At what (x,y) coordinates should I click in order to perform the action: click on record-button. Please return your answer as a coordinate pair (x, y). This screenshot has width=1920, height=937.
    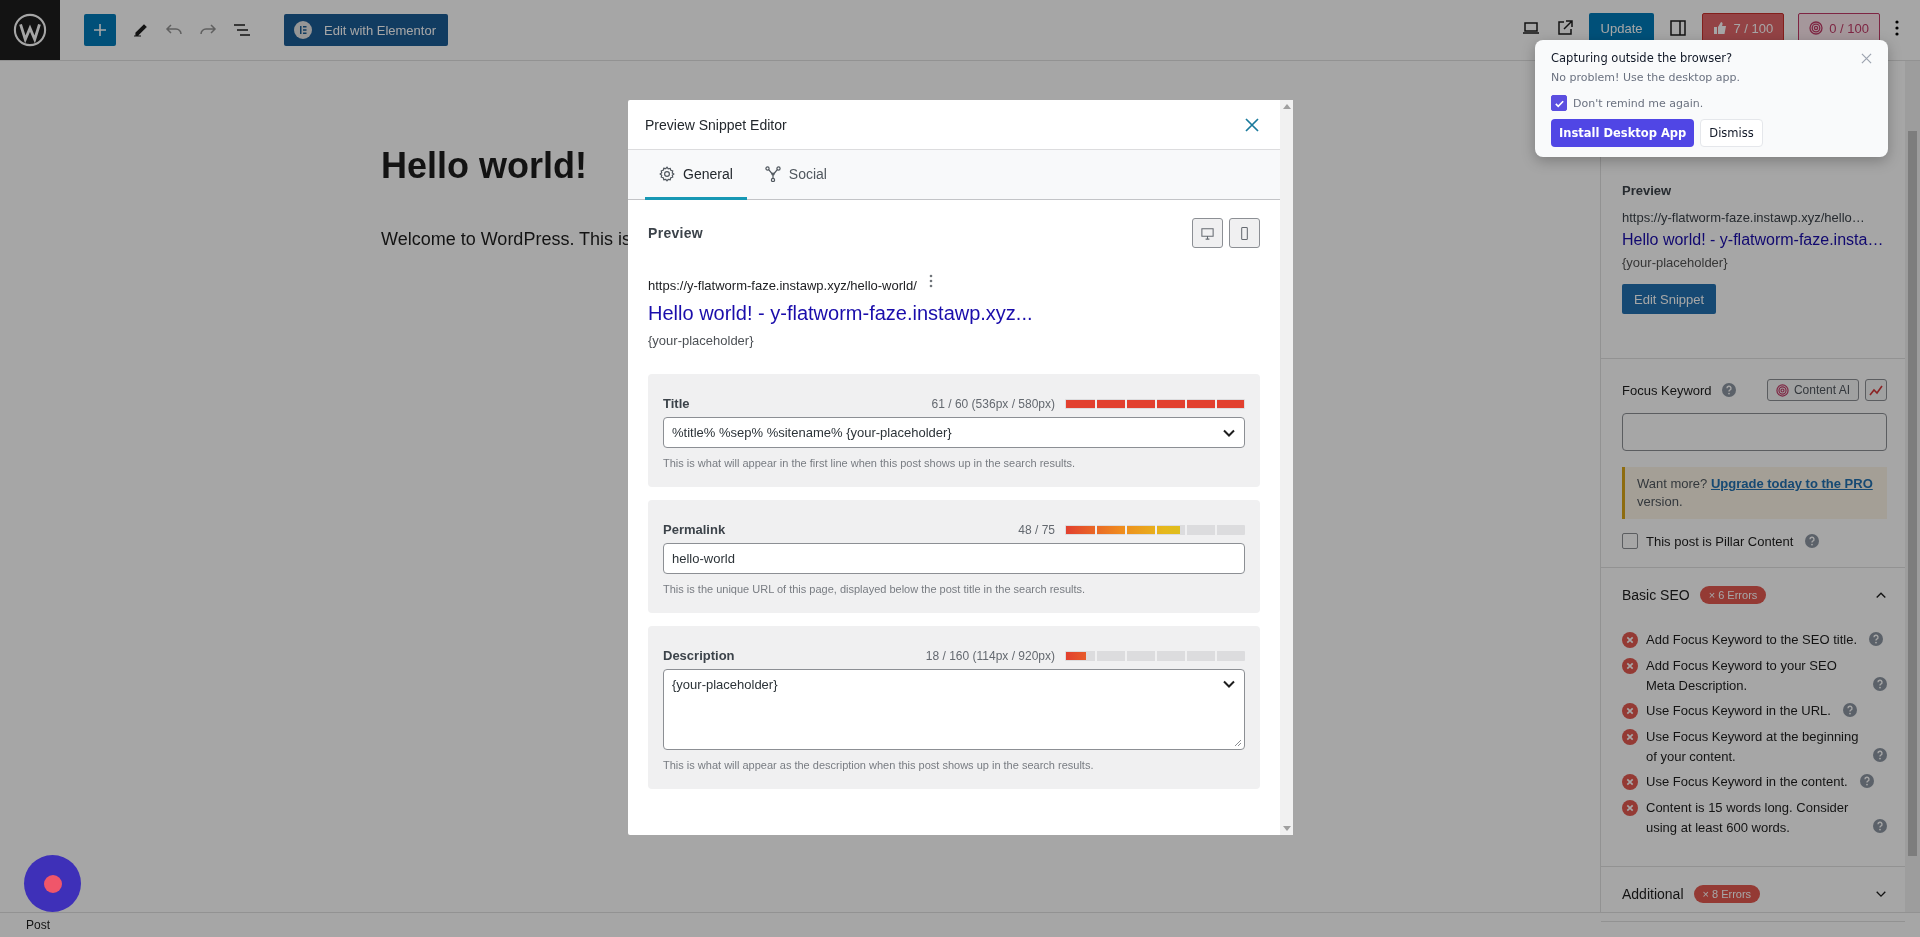
    Looking at the image, I should click on (52, 883).